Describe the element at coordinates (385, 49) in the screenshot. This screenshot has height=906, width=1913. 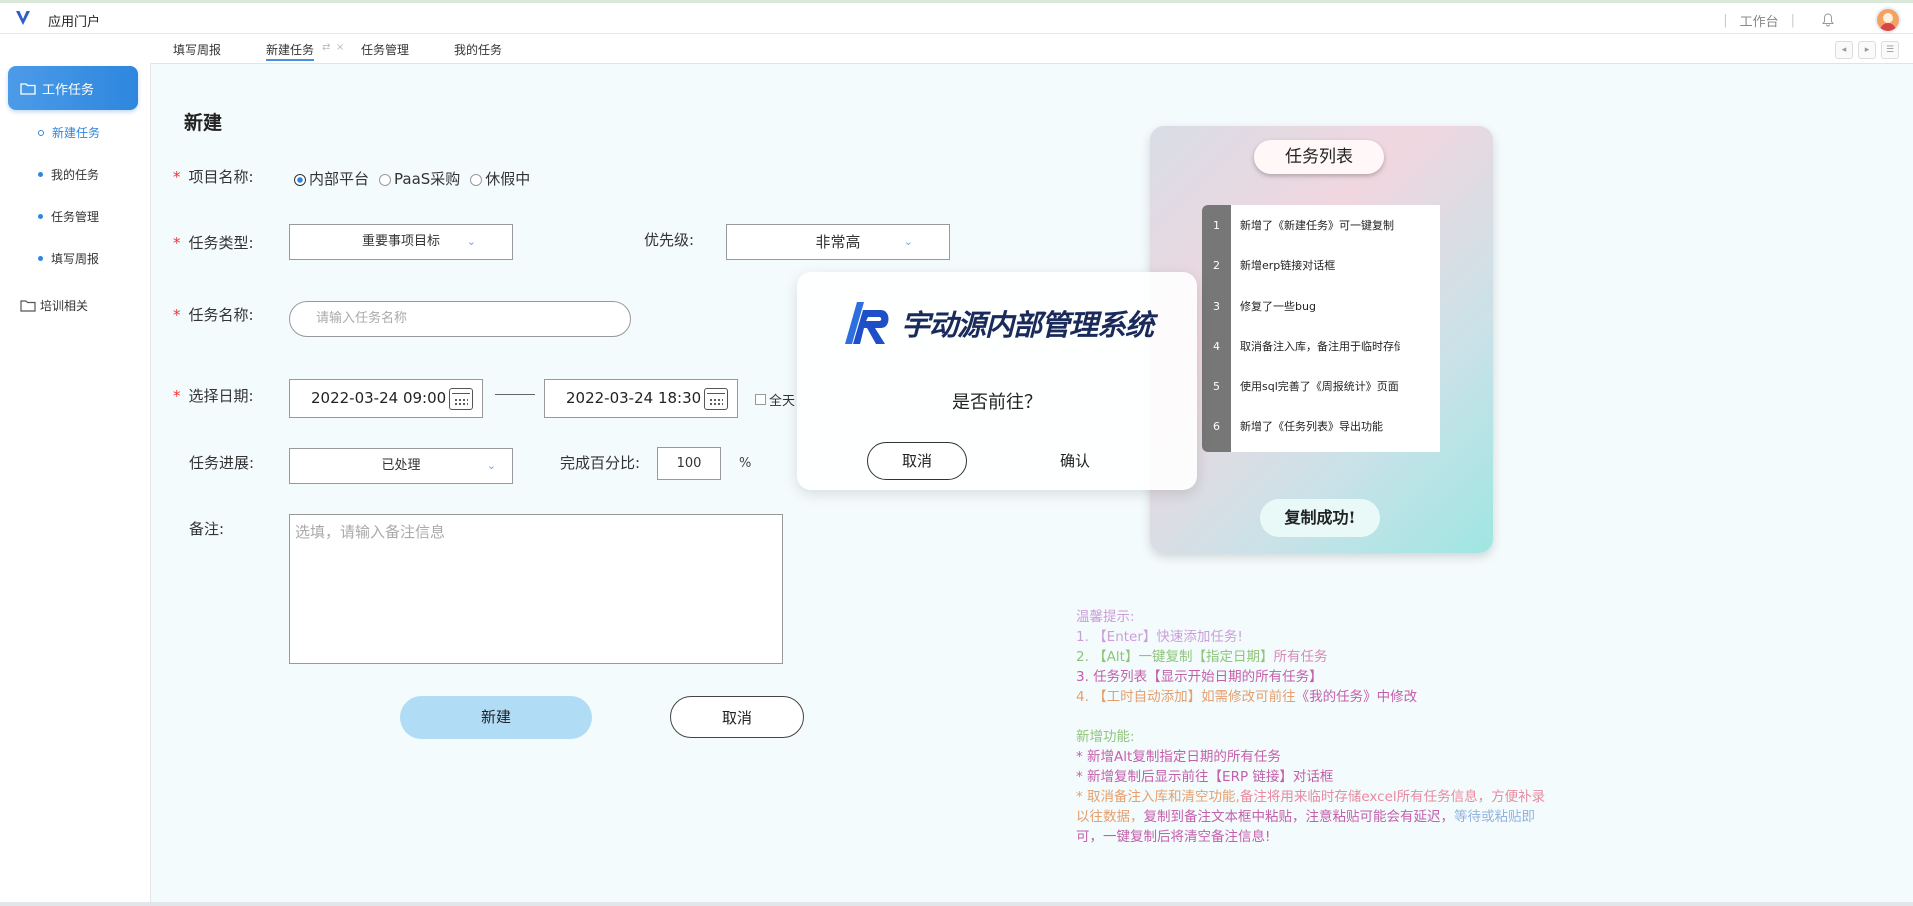
I see `tab-task-management: 任务管理` at that location.